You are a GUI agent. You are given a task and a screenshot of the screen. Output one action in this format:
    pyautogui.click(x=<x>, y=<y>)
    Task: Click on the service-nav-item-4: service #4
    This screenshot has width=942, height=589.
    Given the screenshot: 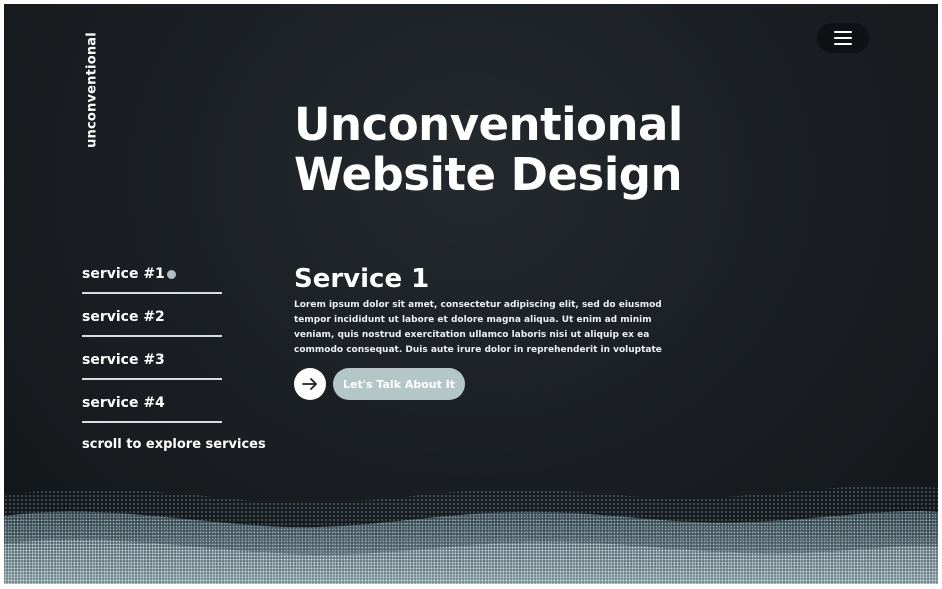 What is the action you would take?
    pyautogui.click(x=152, y=406)
    